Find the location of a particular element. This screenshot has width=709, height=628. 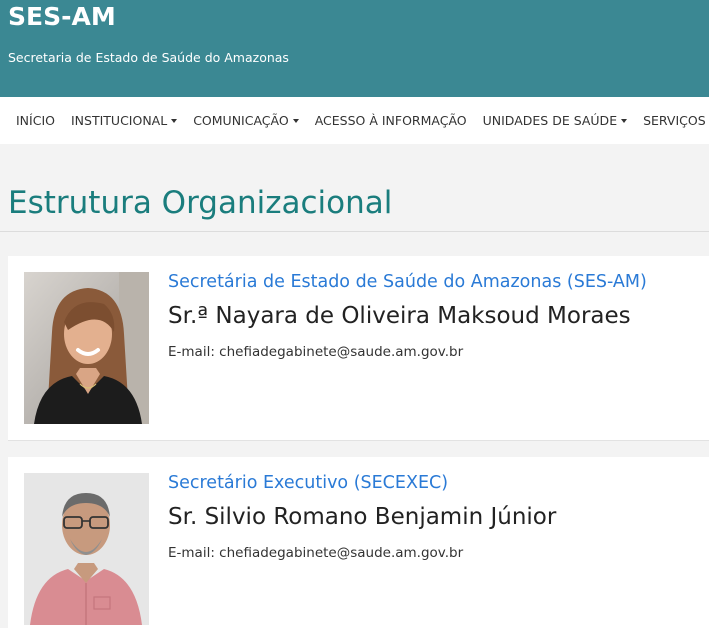

nav-item-acesso-informacao: ACESSO À INFORMAÇÃO is located at coordinates (391, 120).